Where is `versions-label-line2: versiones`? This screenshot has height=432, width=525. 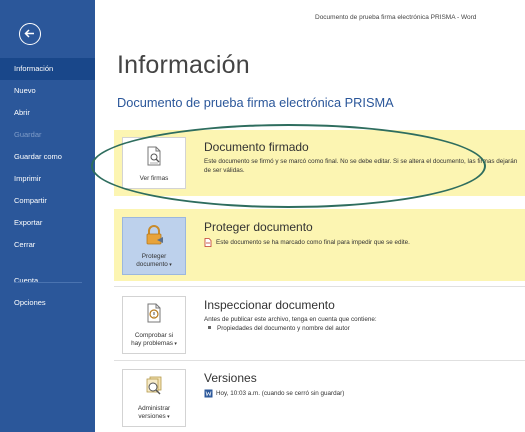
versions-label-line2: versiones is located at coordinates (152, 416).